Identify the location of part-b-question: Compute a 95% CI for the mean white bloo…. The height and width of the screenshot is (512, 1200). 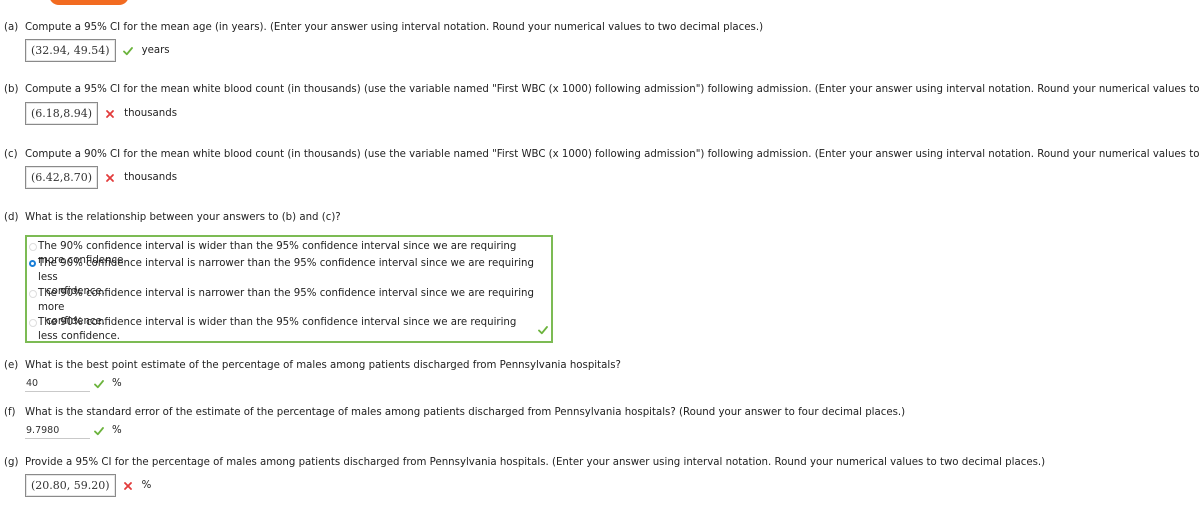
(612, 89).